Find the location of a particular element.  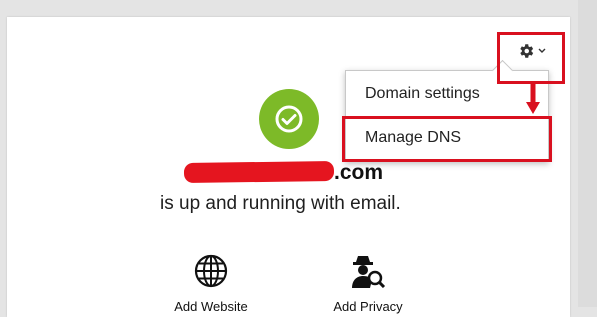

settings-menu-button is located at coordinates (531, 51).